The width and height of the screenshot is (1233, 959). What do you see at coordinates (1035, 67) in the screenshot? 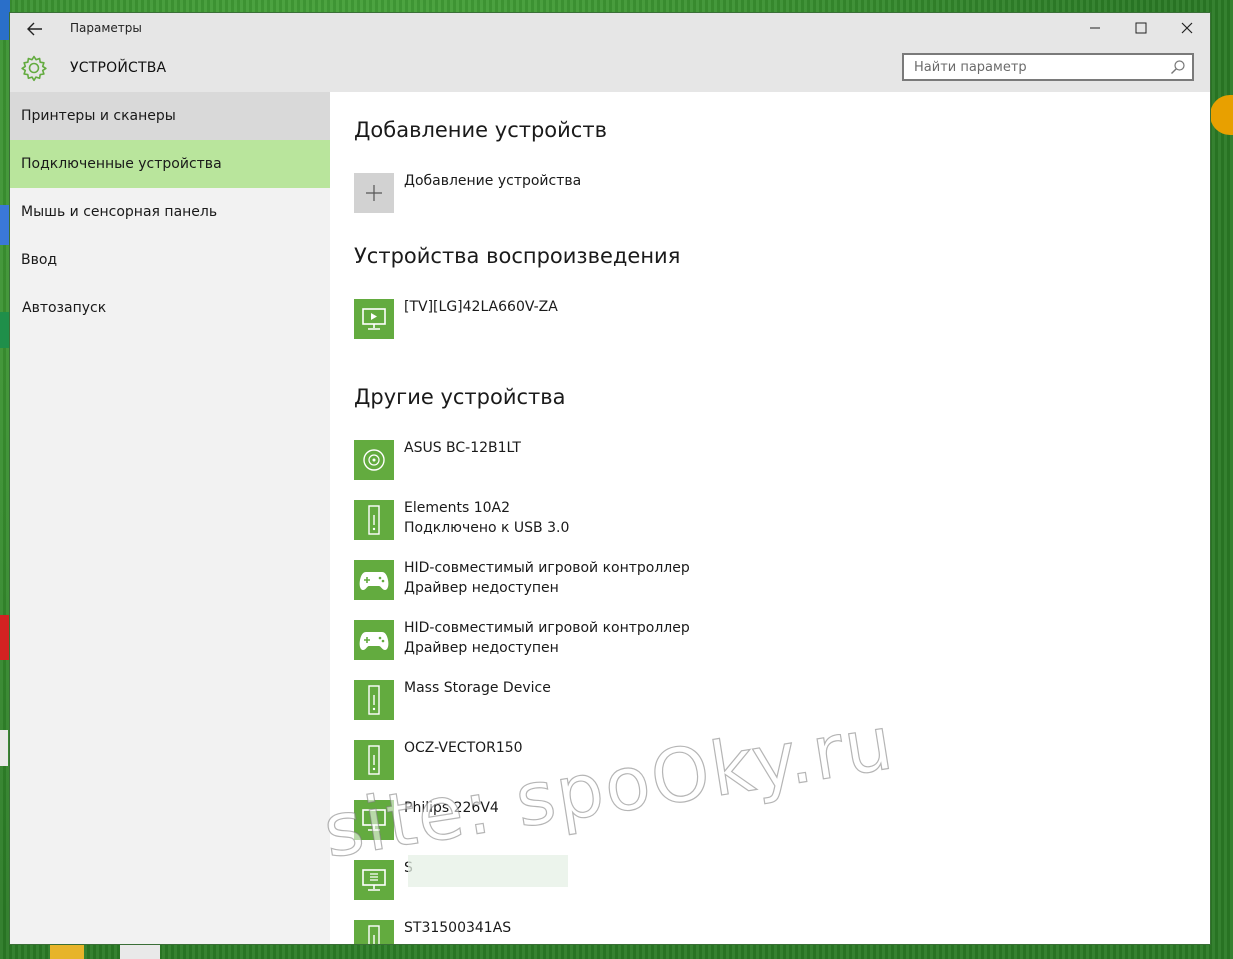
I see `search-input` at bounding box center [1035, 67].